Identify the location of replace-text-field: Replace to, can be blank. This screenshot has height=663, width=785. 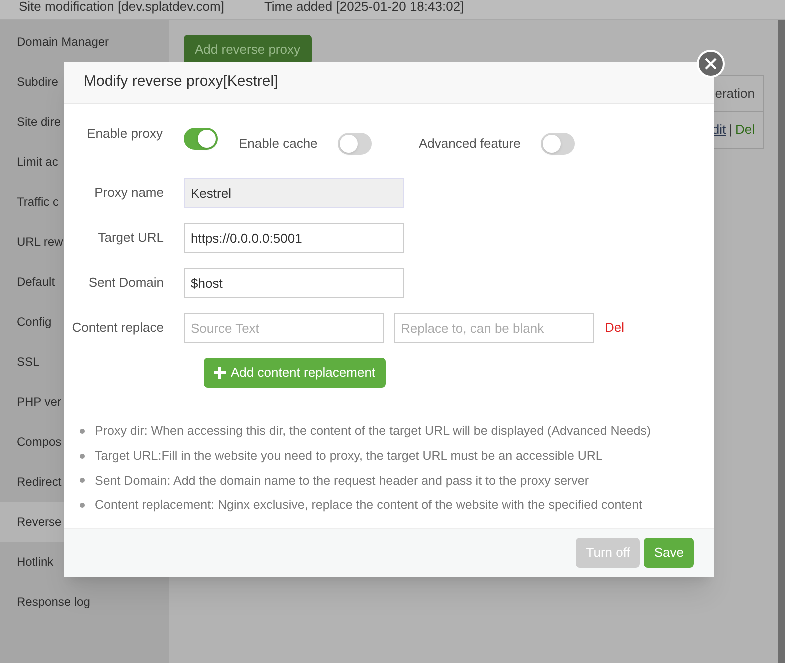
(494, 328).